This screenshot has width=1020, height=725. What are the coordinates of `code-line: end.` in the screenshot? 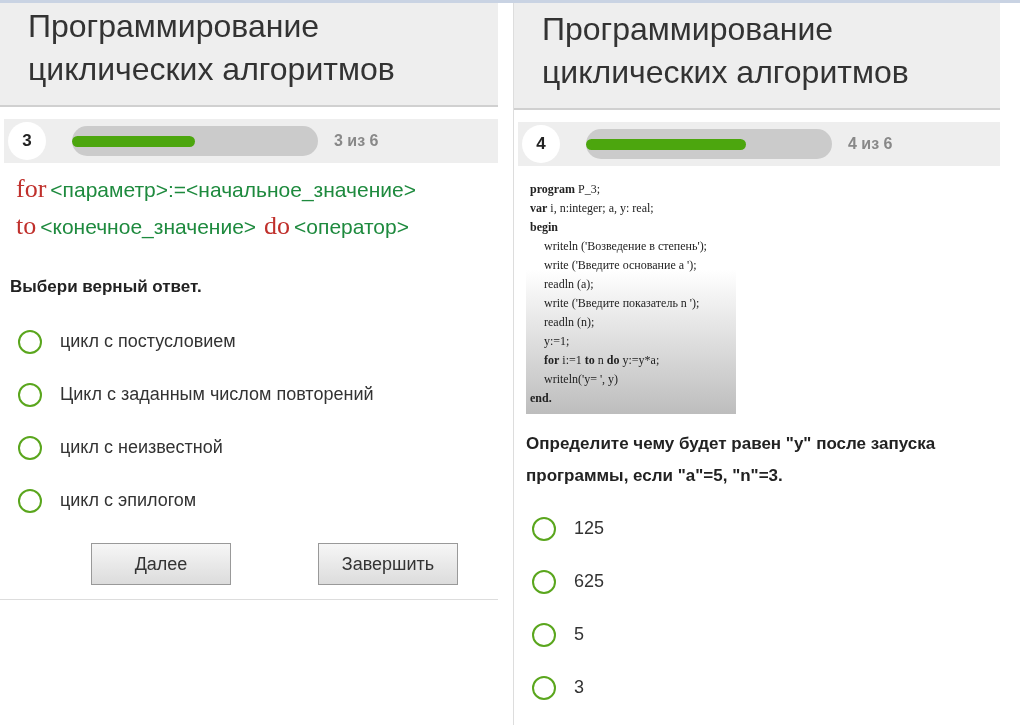 It's located at (541, 398).